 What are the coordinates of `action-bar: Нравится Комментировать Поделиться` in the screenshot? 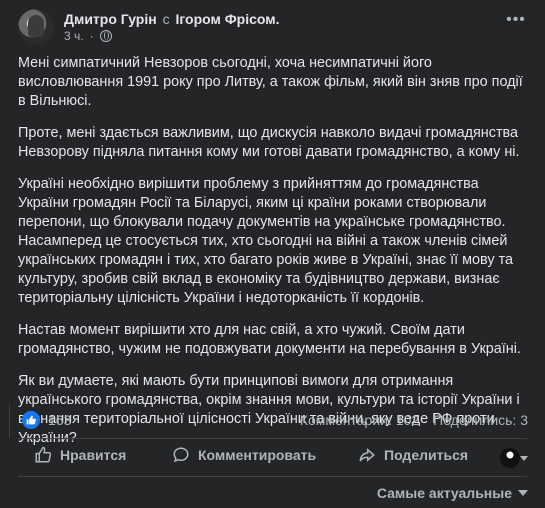 It's located at (273, 459).